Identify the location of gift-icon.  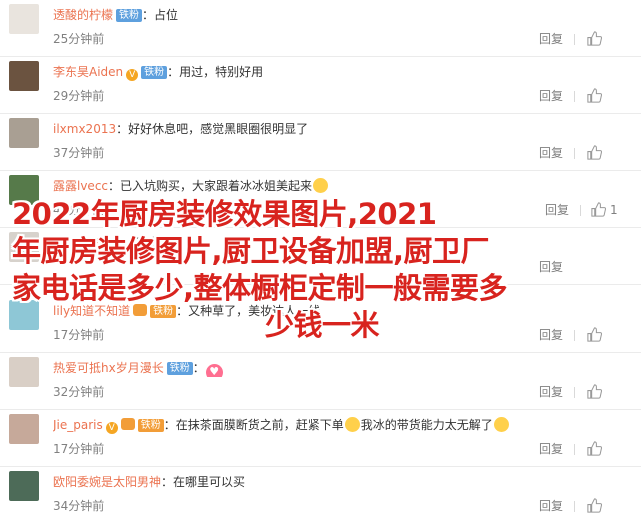
(127, 424).